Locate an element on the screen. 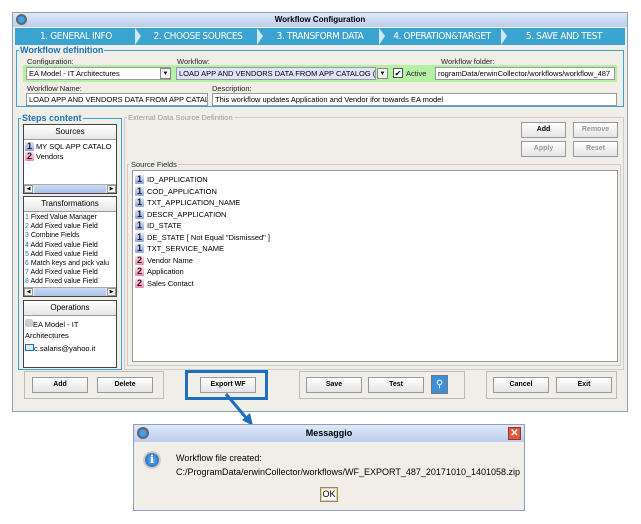 The width and height of the screenshot is (641, 524). transformation-number: 8 is located at coordinates (27, 282).